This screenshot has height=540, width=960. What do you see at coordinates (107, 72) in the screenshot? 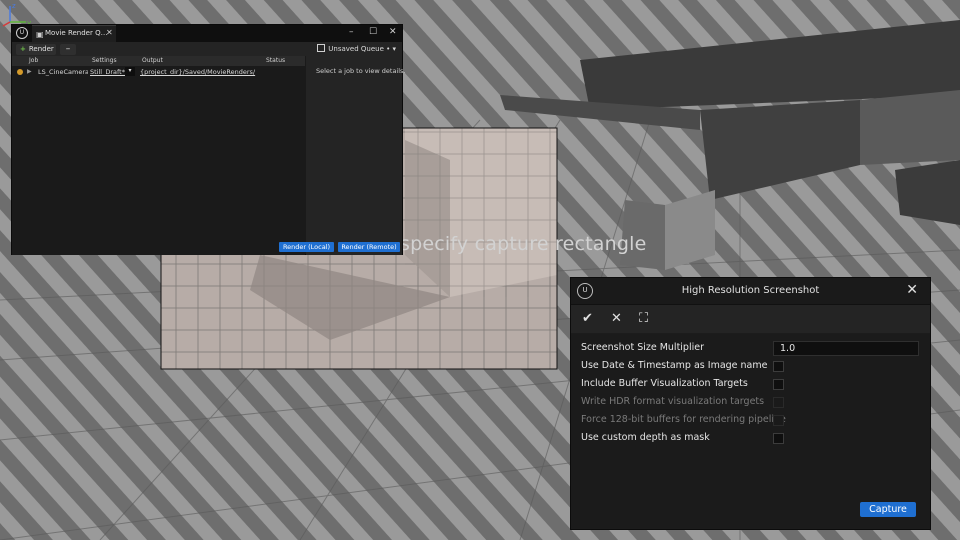
I see `job-settings-link: Still_Draft*` at bounding box center [107, 72].